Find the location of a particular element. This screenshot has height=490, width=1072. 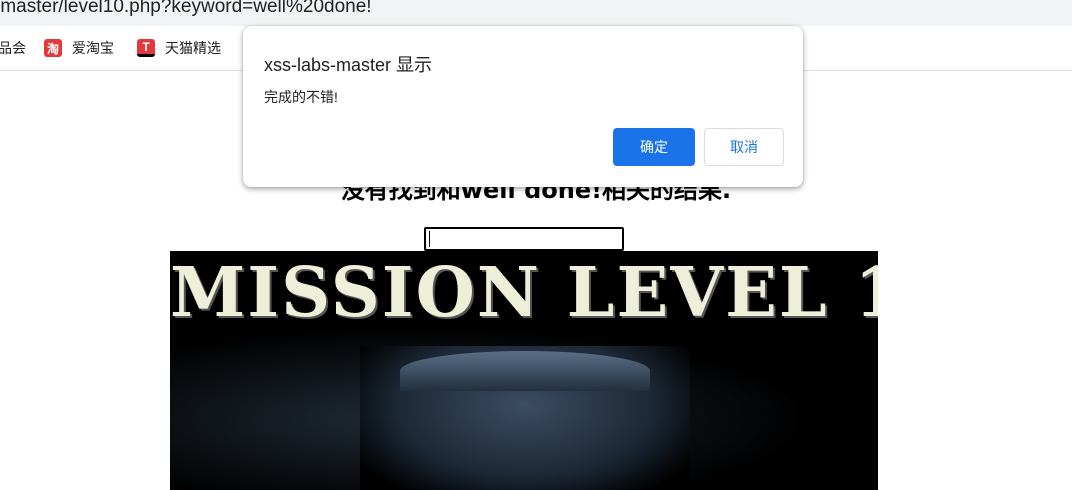

bookmark-label: 爱淘宝 is located at coordinates (93, 48).